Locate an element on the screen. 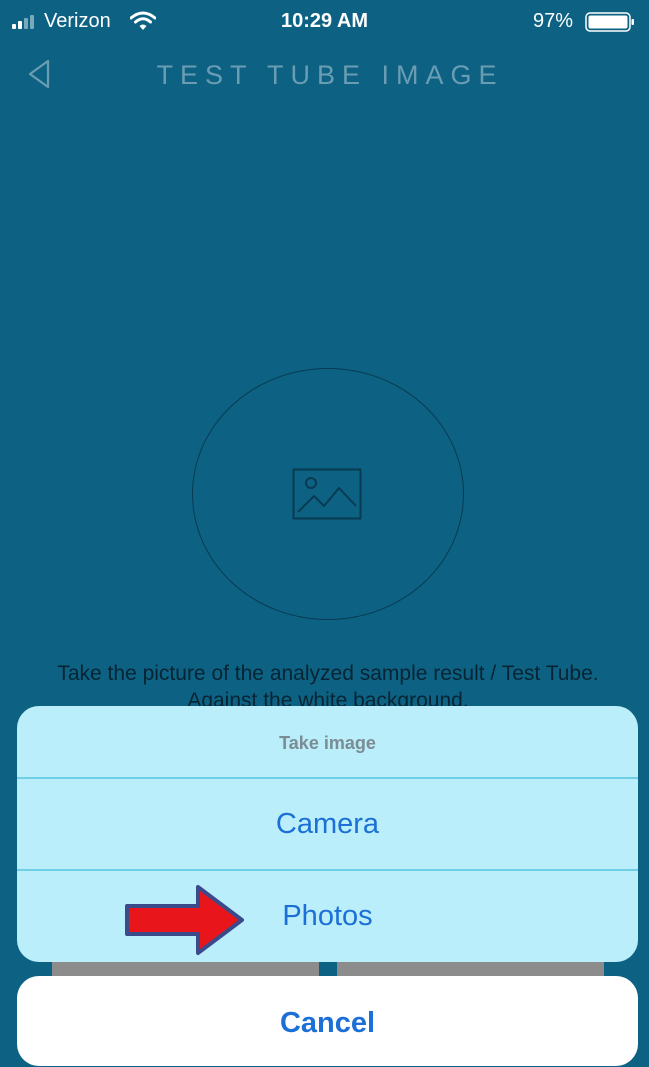  image-icon is located at coordinates (327, 494).